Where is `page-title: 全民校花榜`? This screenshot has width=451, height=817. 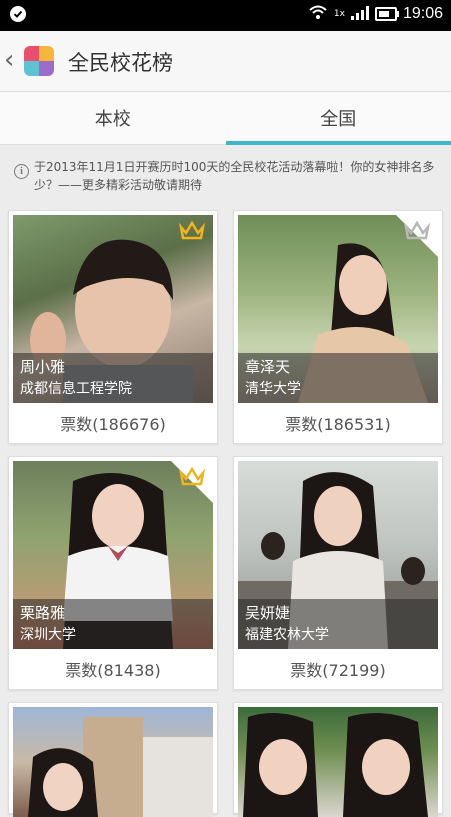
page-title: 全民校花榜 is located at coordinates (120, 62).